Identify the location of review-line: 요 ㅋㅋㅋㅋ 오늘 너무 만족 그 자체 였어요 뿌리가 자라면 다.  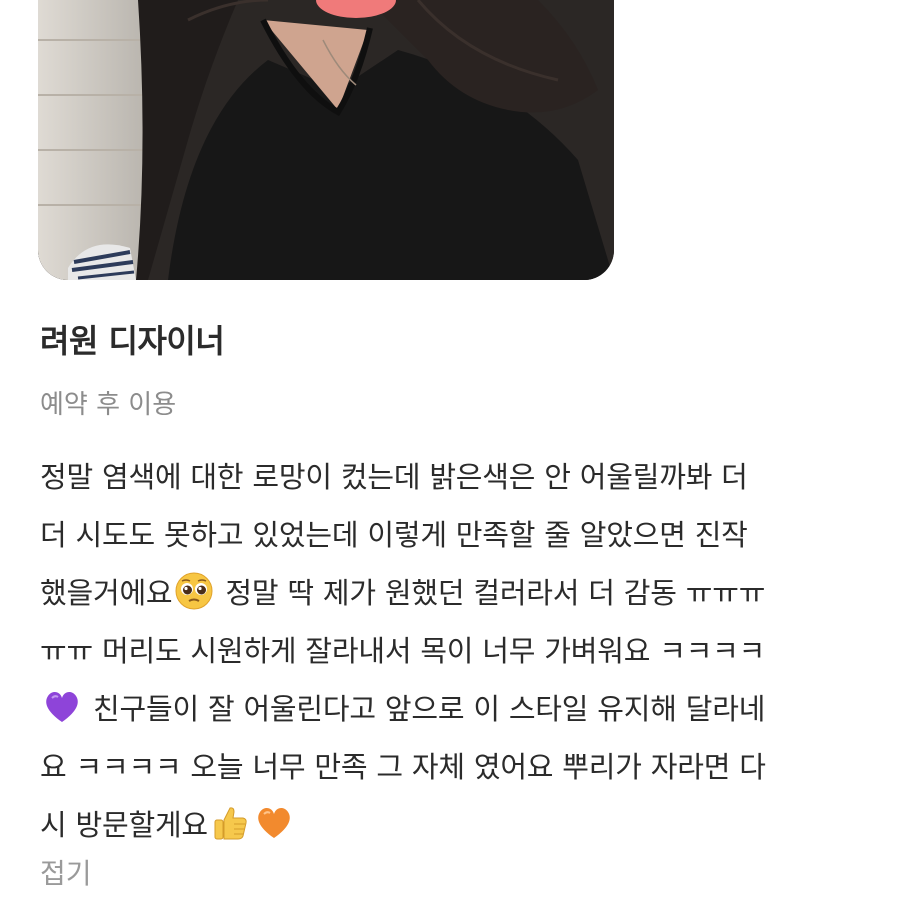
(403, 767).